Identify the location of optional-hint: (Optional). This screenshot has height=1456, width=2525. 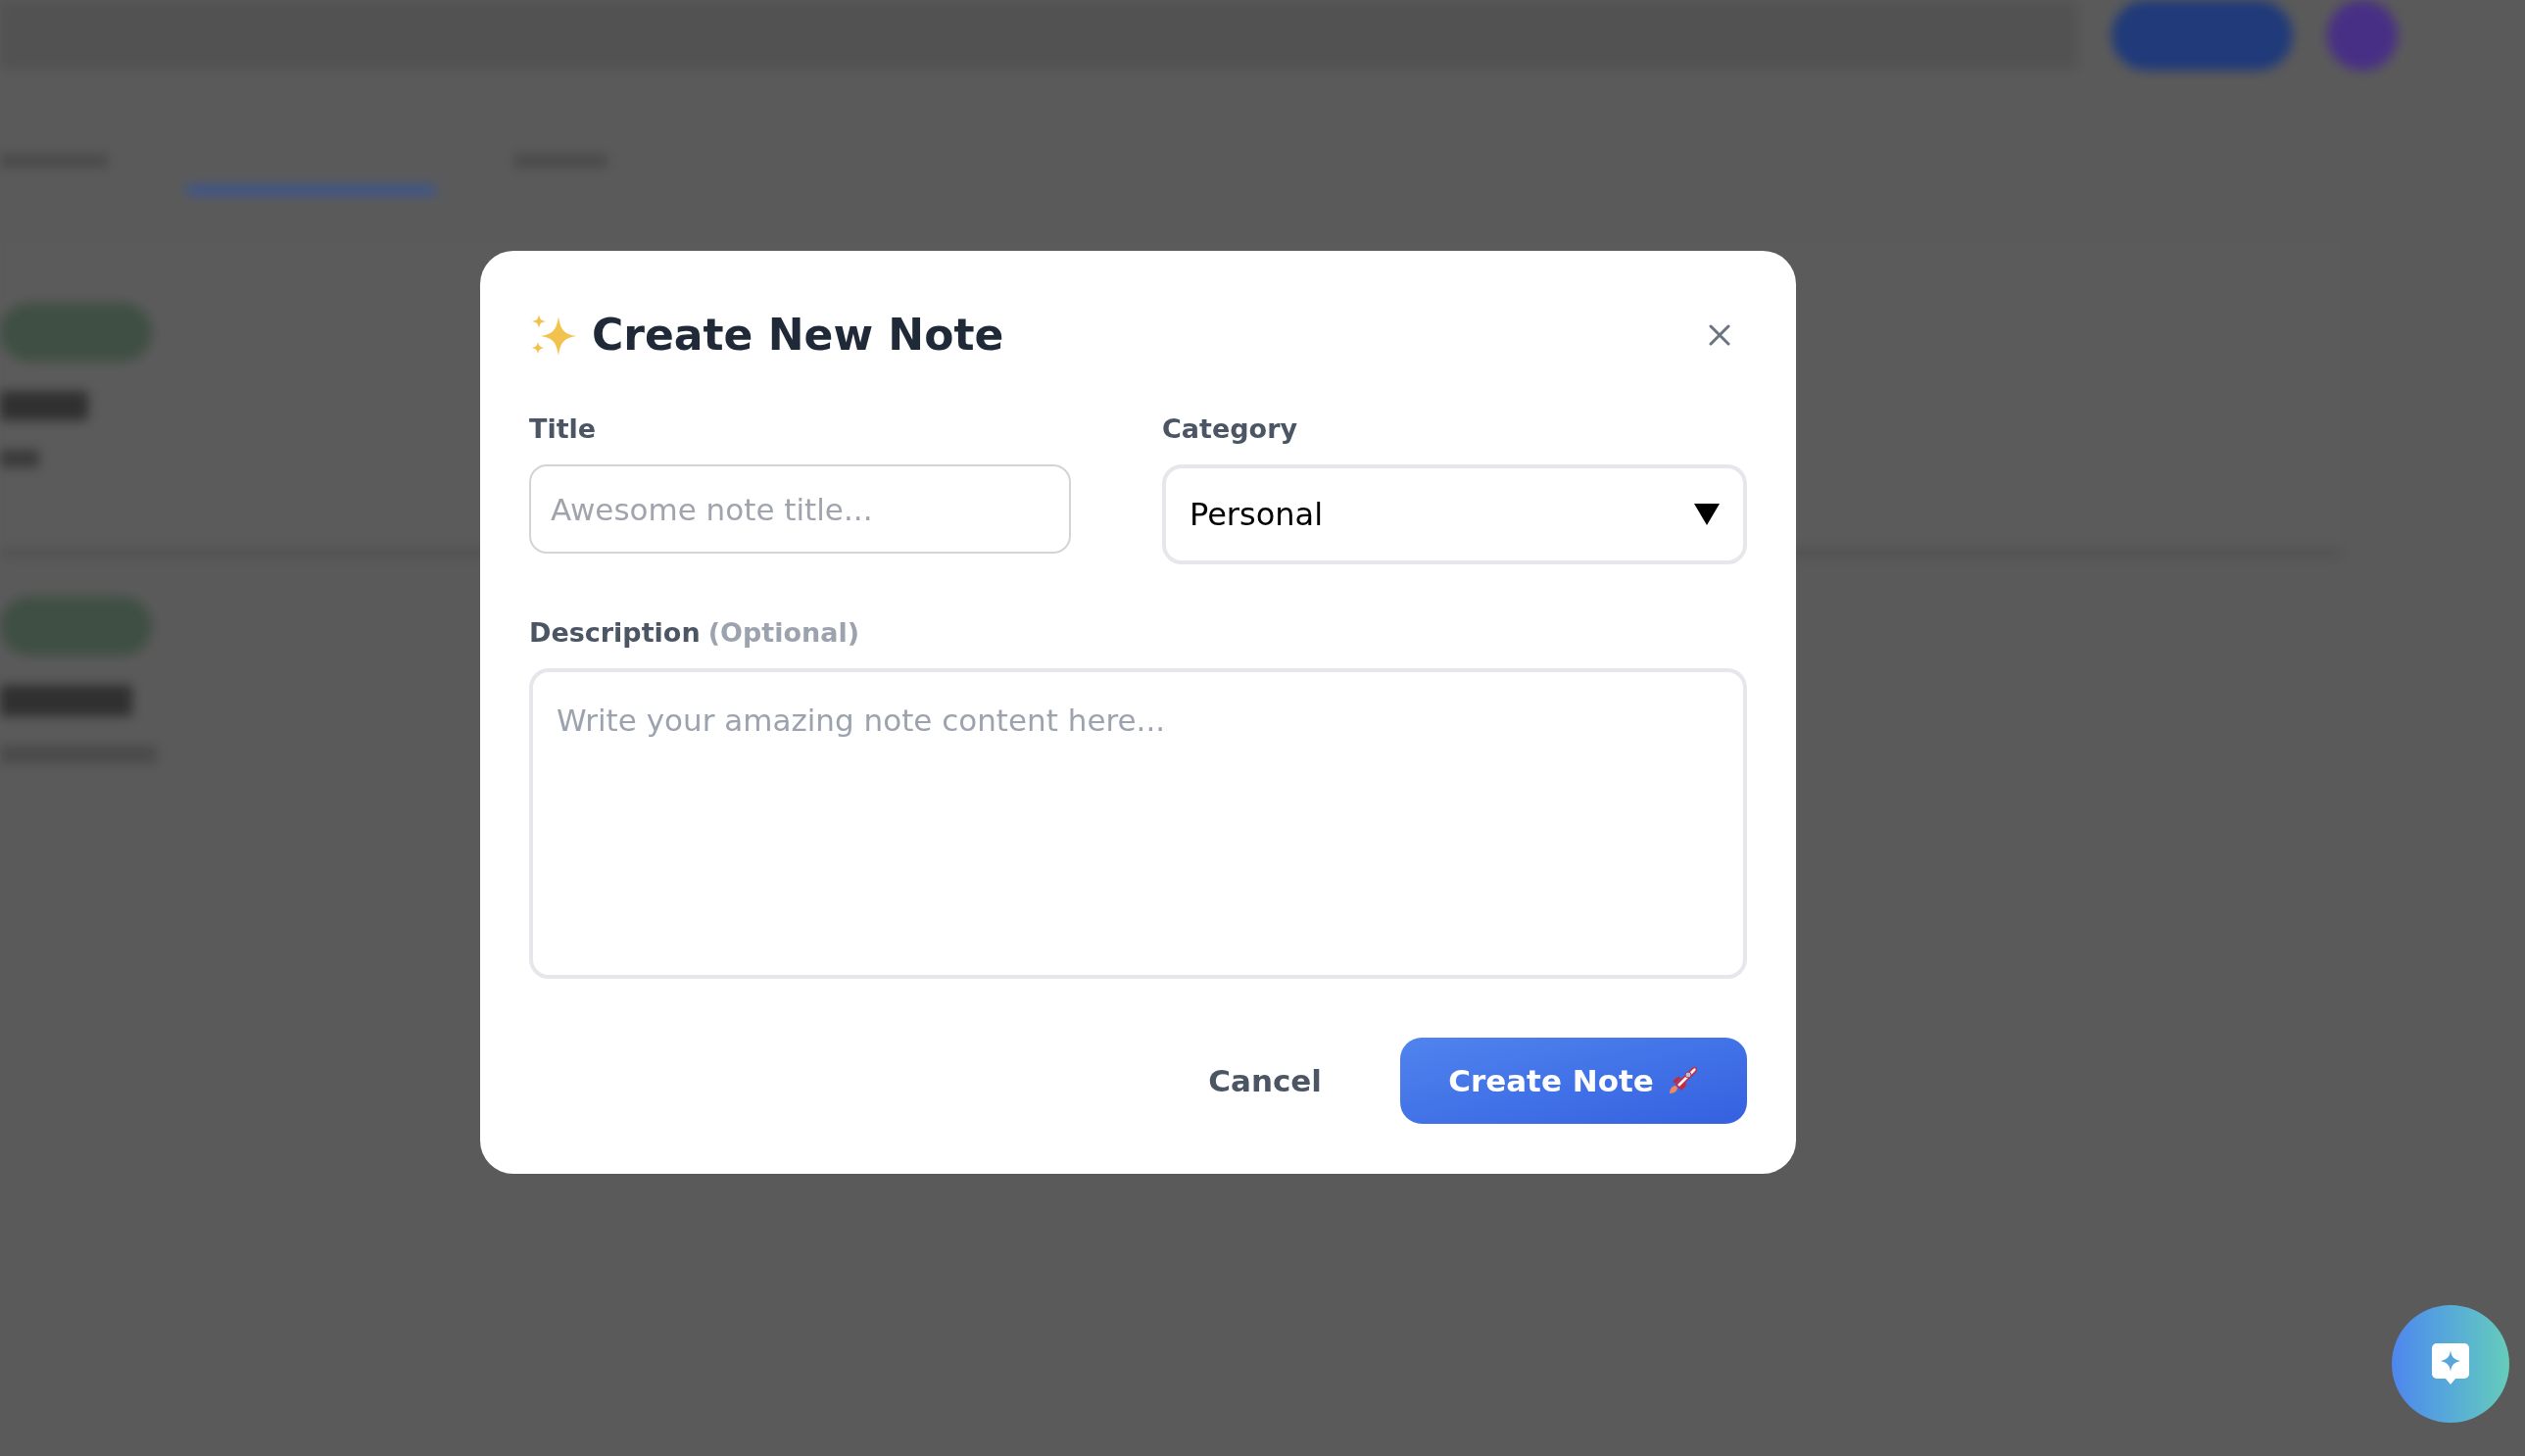
(783, 633).